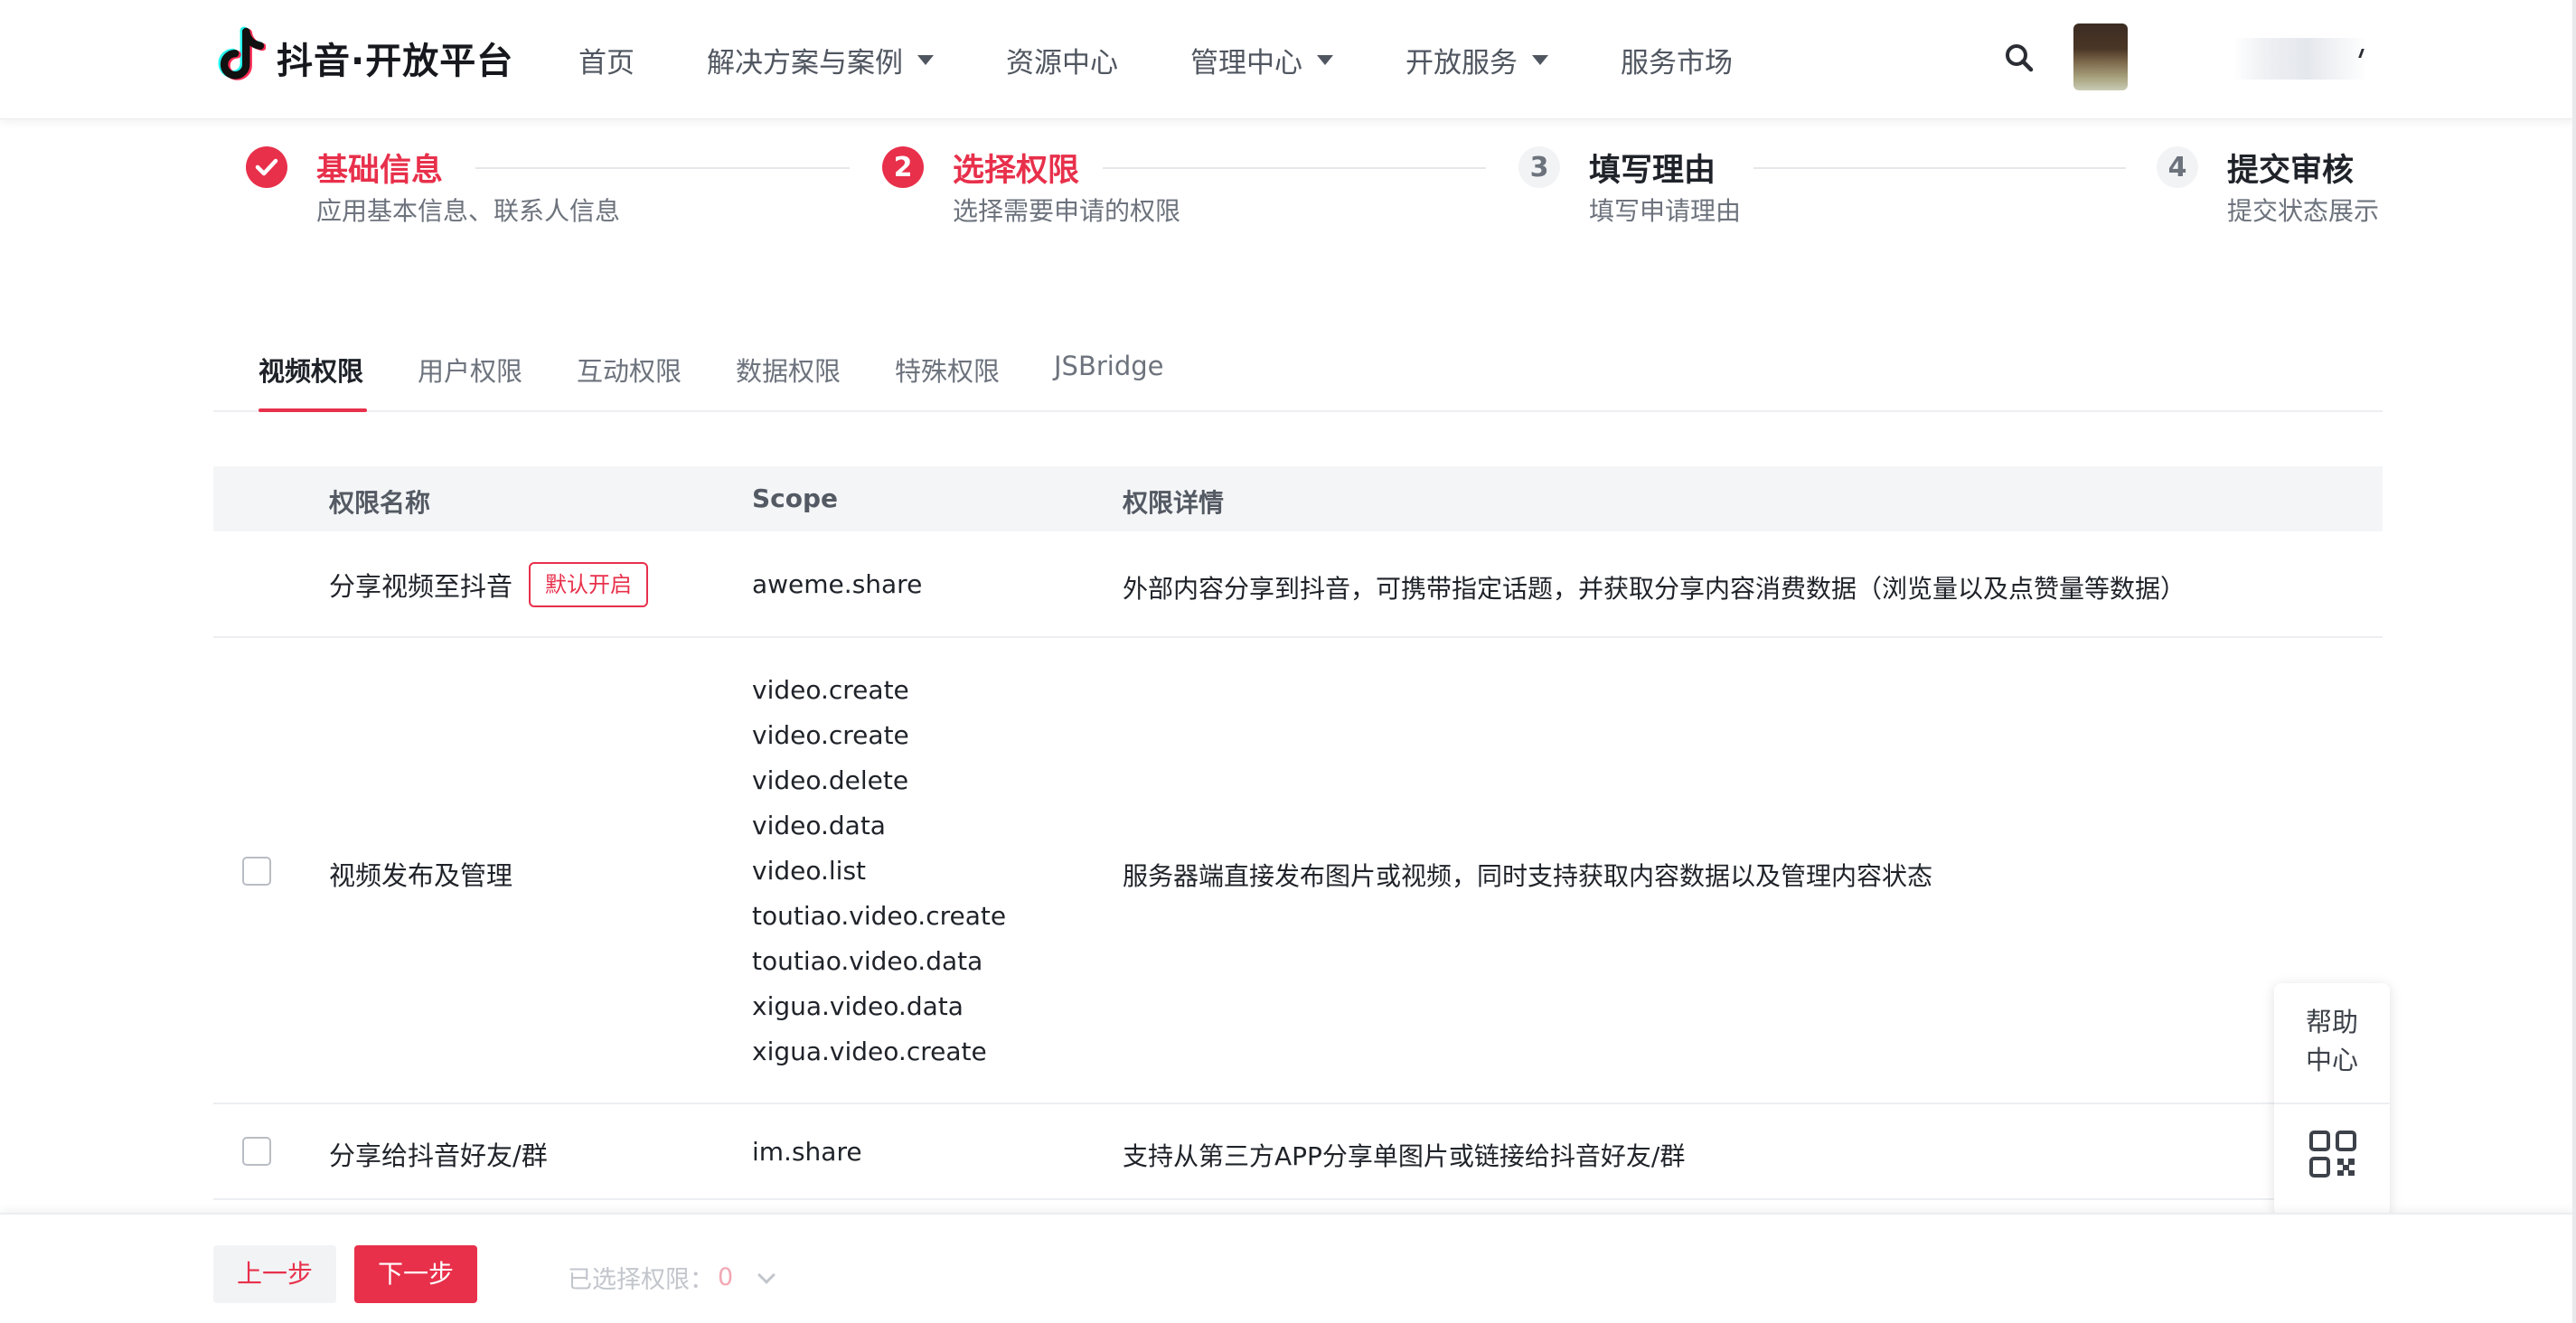 The image size is (2576, 1323). I want to click on nav-item-label: 首页, so click(606, 63).